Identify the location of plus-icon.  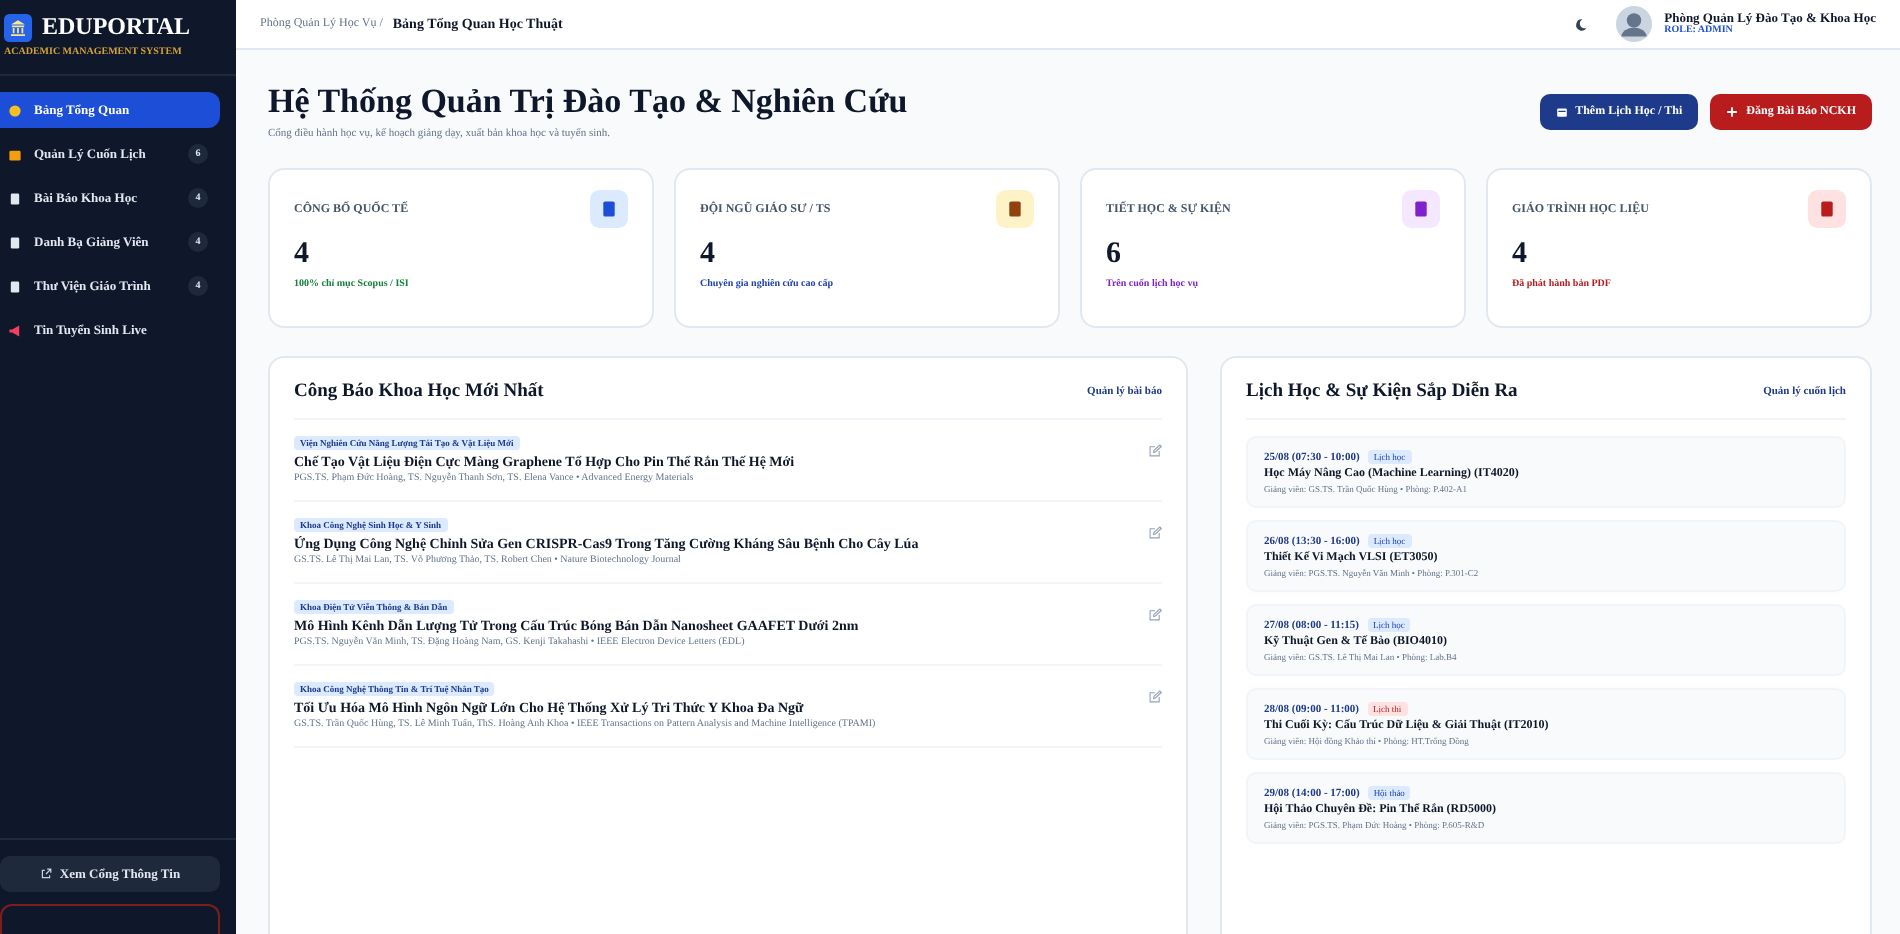
(1732, 111).